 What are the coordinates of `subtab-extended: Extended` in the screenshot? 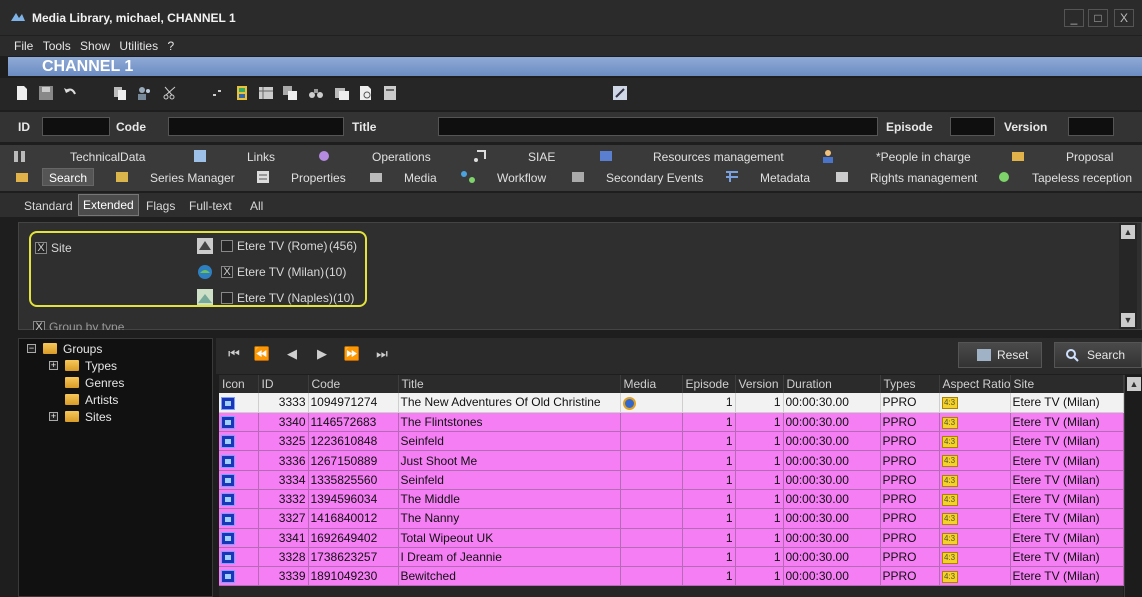 It's located at (108, 205).